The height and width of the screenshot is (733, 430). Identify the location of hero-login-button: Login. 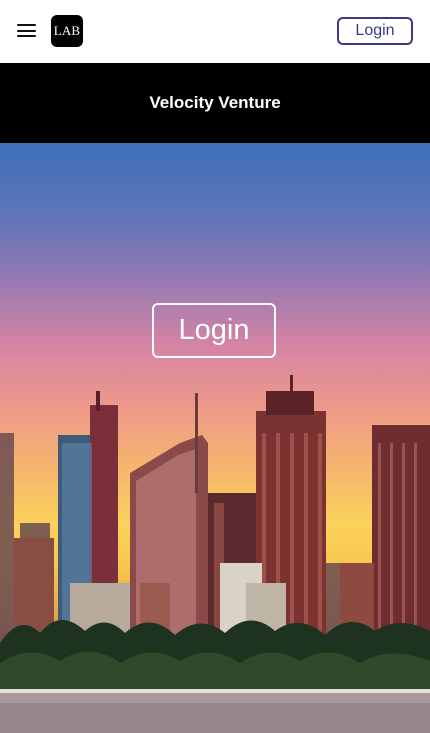
(214, 330).